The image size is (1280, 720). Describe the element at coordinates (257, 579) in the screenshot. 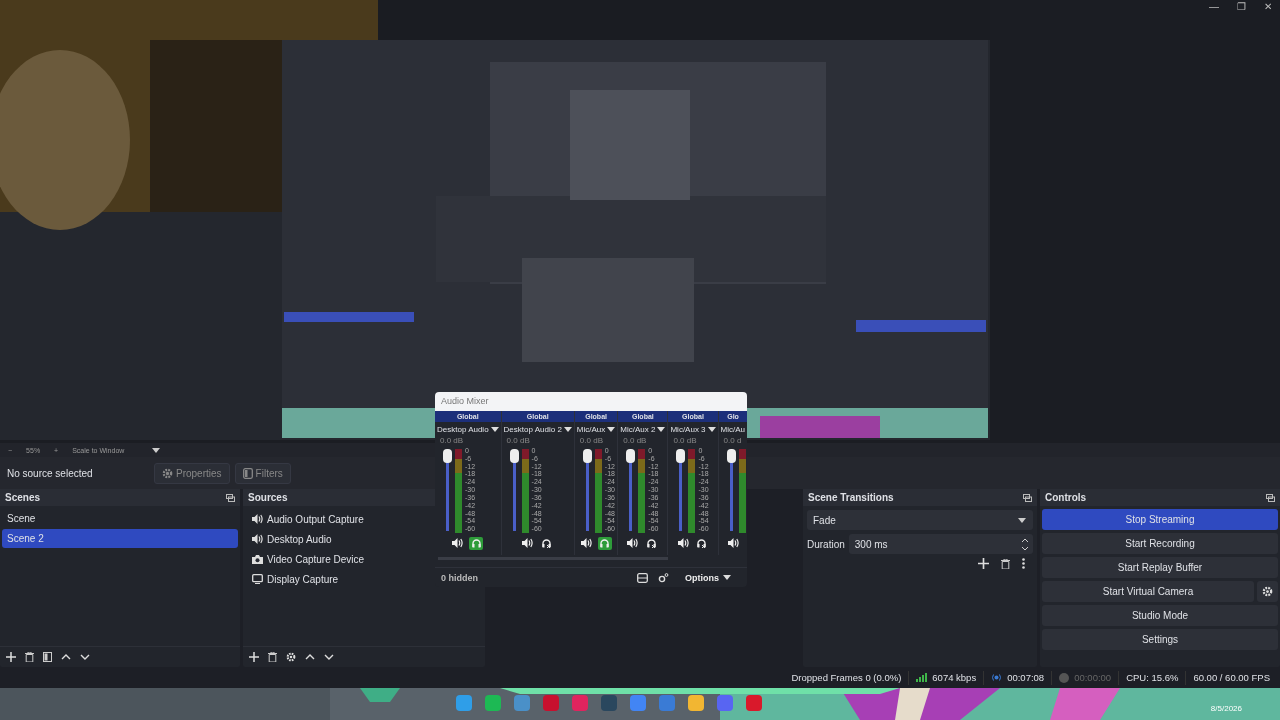

I see `monitor-icon` at that location.